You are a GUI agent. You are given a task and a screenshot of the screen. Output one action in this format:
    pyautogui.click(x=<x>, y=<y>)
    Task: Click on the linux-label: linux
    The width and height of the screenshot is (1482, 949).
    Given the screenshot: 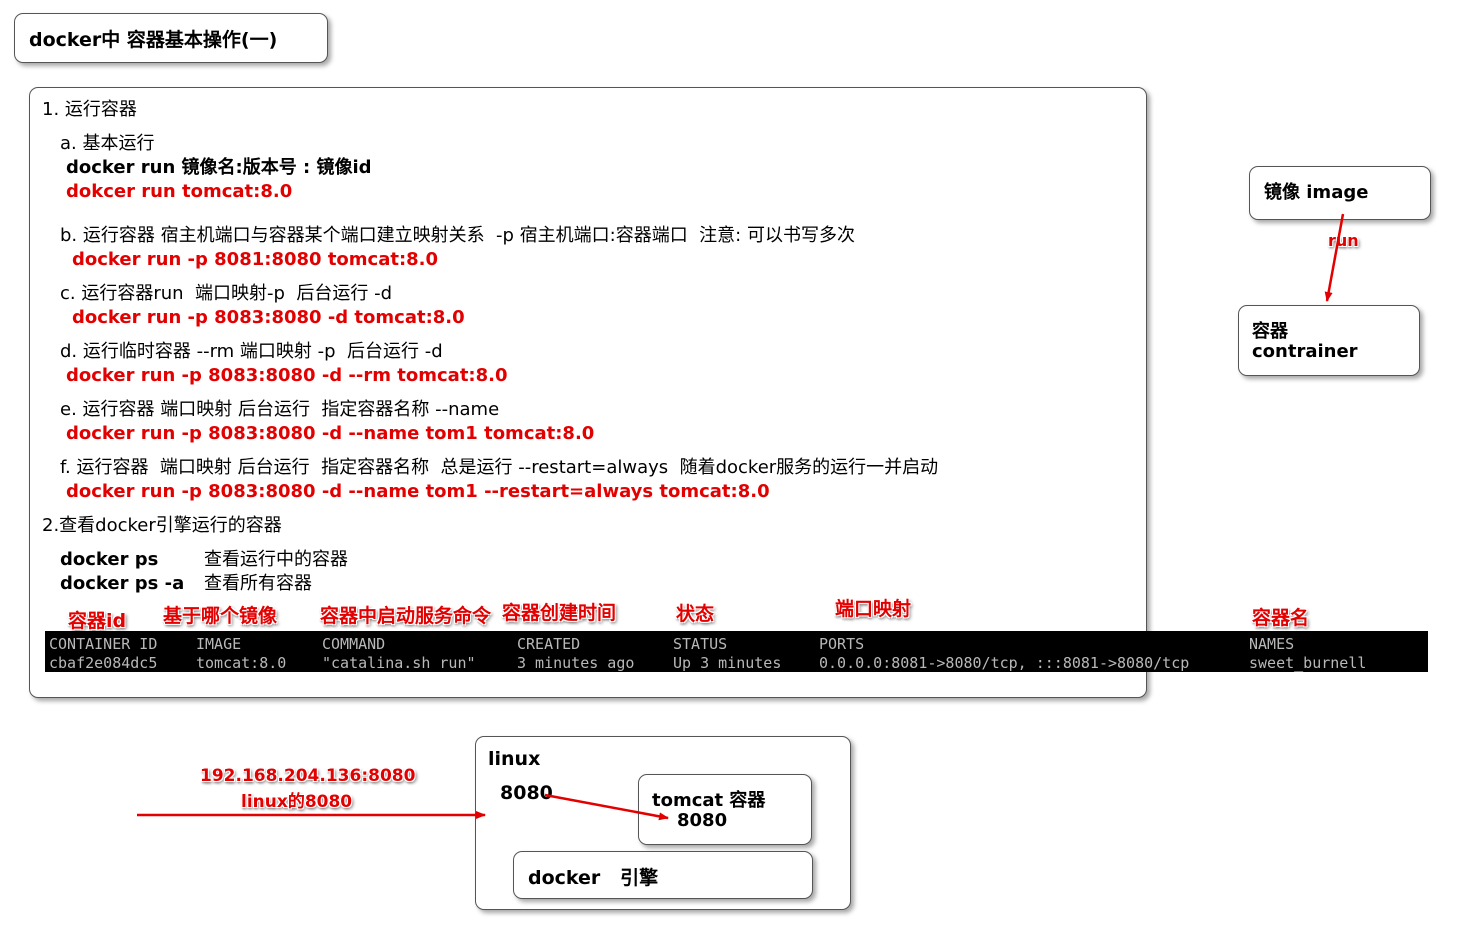 What is the action you would take?
    pyautogui.click(x=514, y=759)
    